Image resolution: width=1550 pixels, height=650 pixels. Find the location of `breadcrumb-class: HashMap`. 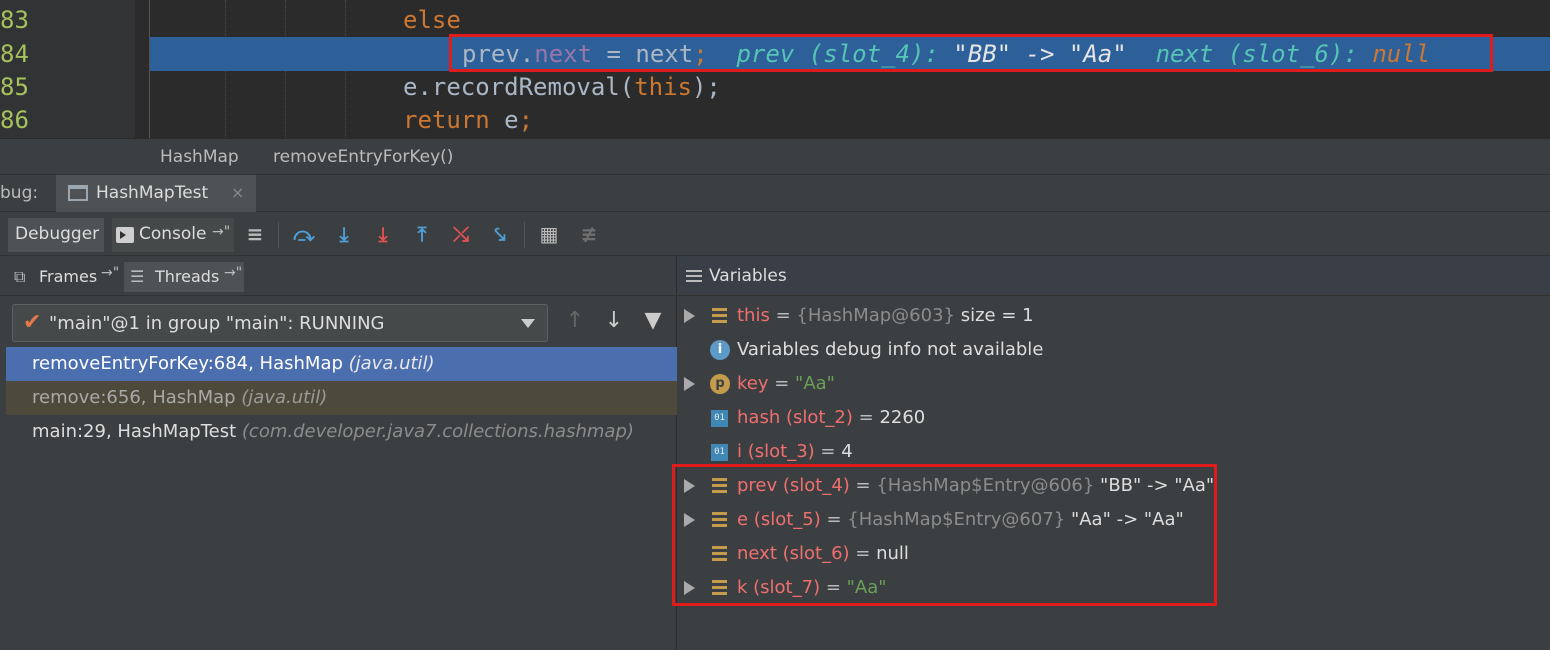

breadcrumb-class: HashMap is located at coordinates (199, 157).